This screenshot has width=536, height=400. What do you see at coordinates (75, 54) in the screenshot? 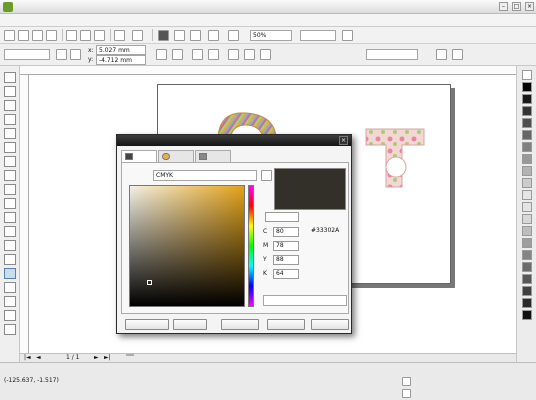
I see `minus-icon` at bounding box center [75, 54].